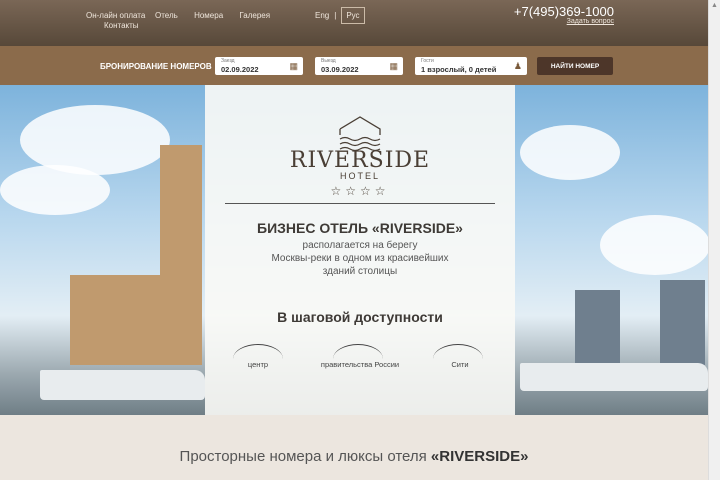  Describe the element at coordinates (208, 15) in the screenshot. I see `nav-rooms: Номера` at that location.